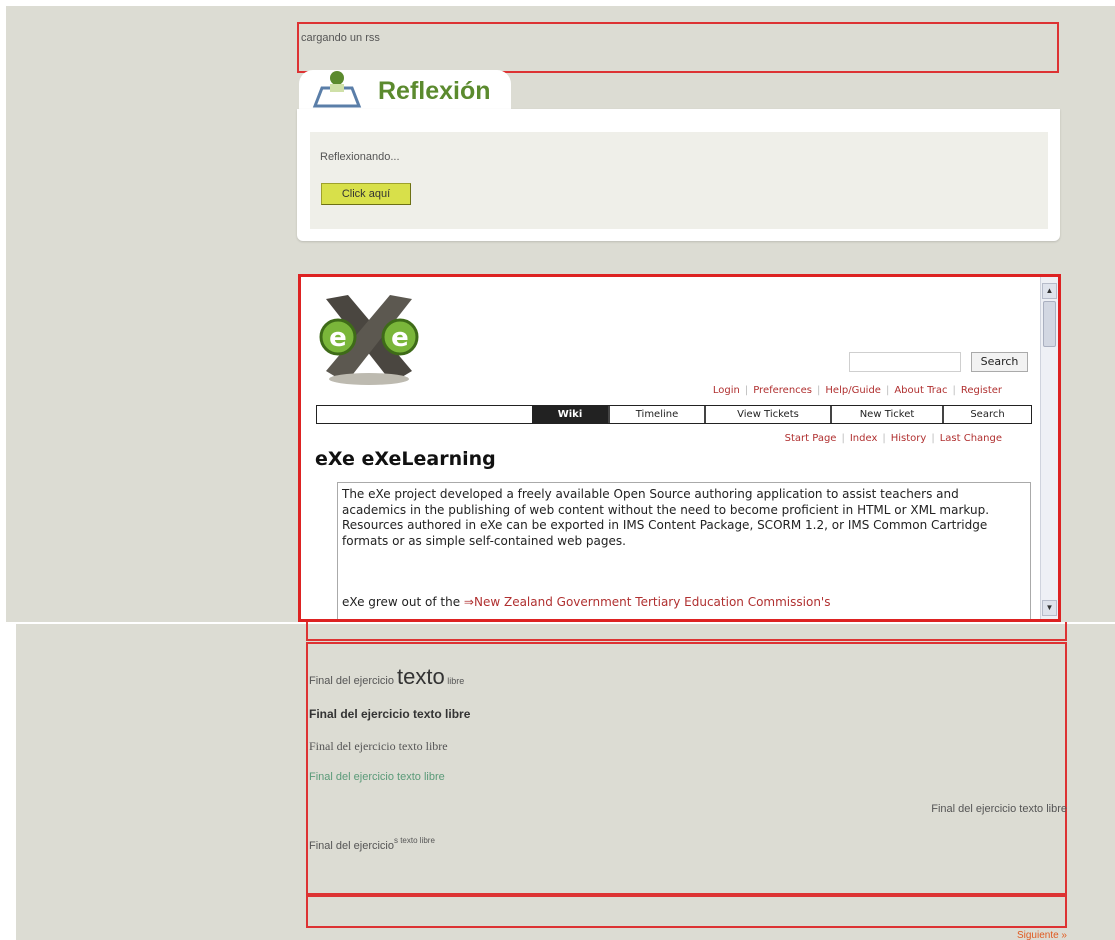 The image size is (1115, 940). Describe the element at coordinates (1042, 935) in the screenshot. I see `next-page-link: Siguiente »` at that location.